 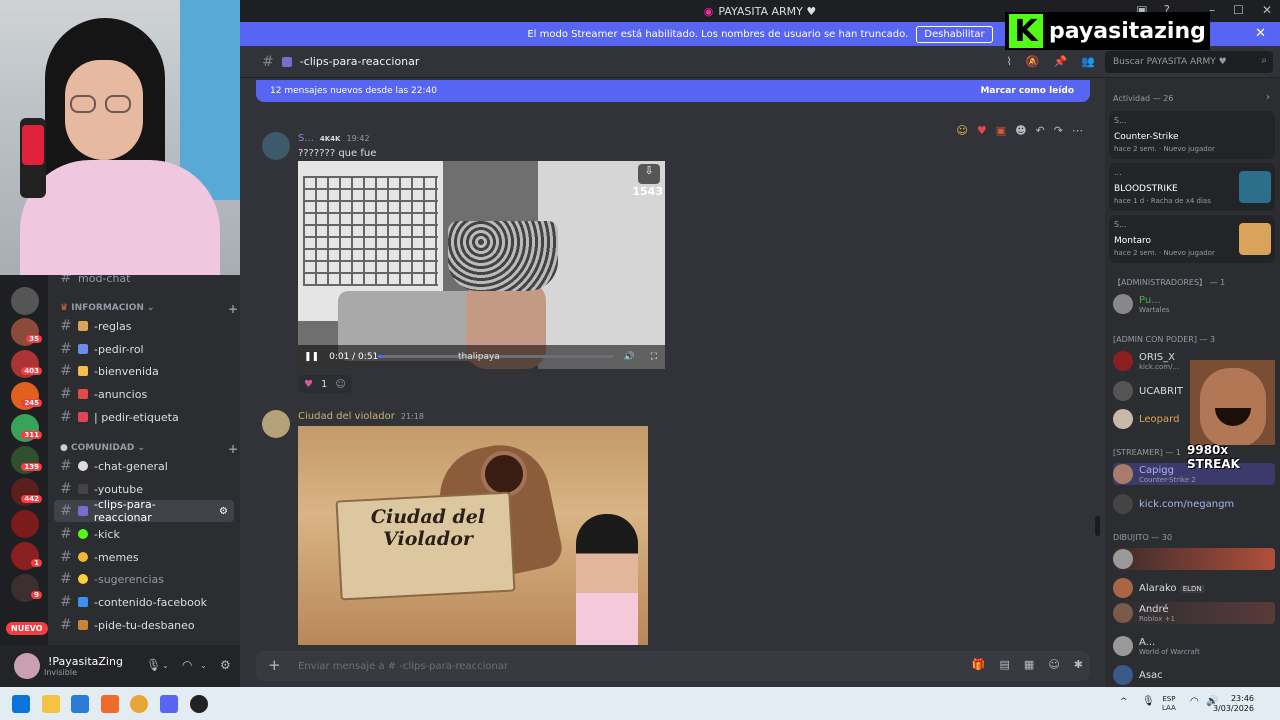 I want to click on channel-chat-general: # -chat-general, so click(x=144, y=466).